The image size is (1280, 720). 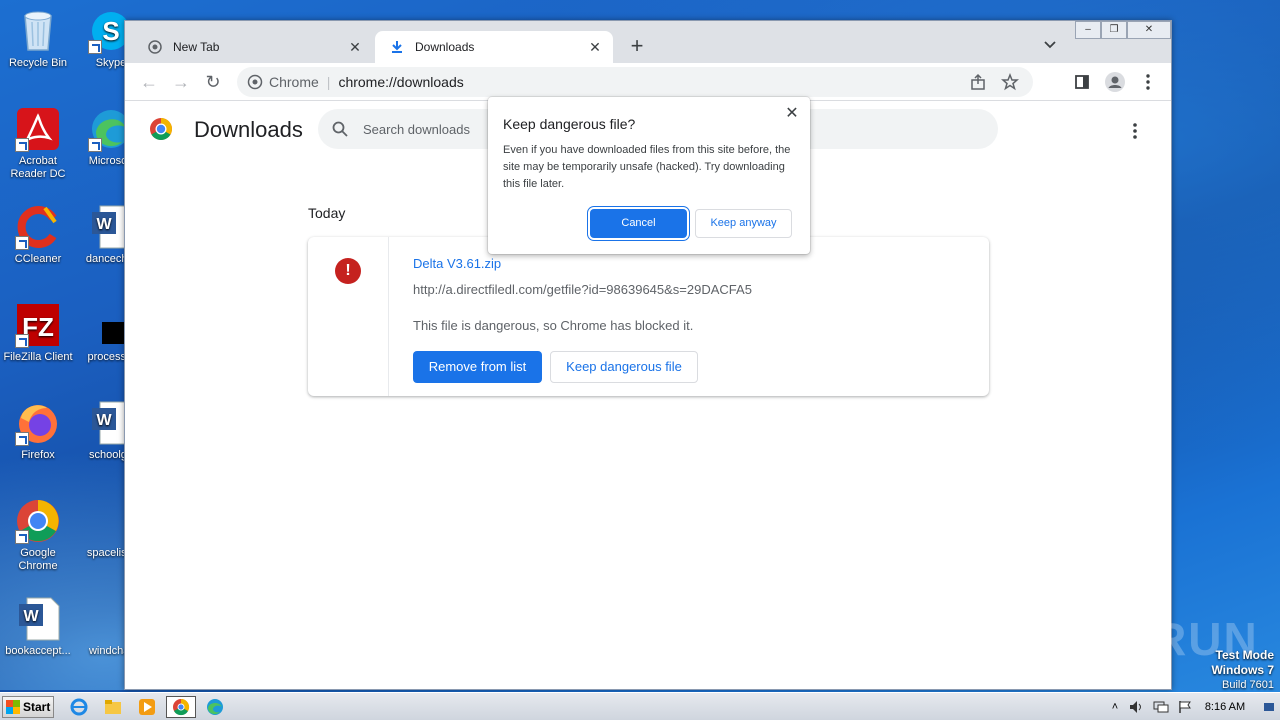 What do you see at coordinates (38, 559) in the screenshot?
I see `desktop-icon-label: Google Chrome` at bounding box center [38, 559].